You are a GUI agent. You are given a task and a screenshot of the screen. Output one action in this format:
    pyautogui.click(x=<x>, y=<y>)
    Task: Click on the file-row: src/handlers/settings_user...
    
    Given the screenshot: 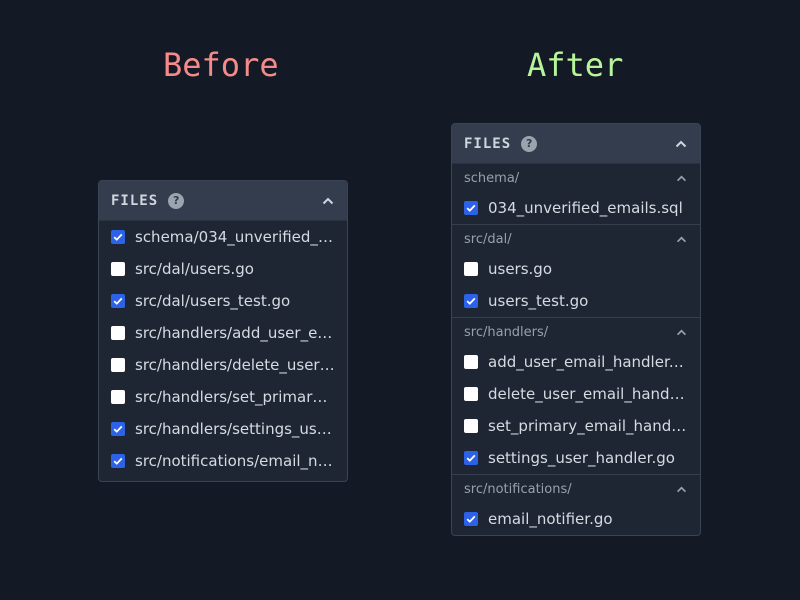 What is the action you would take?
    pyautogui.click(x=223, y=429)
    